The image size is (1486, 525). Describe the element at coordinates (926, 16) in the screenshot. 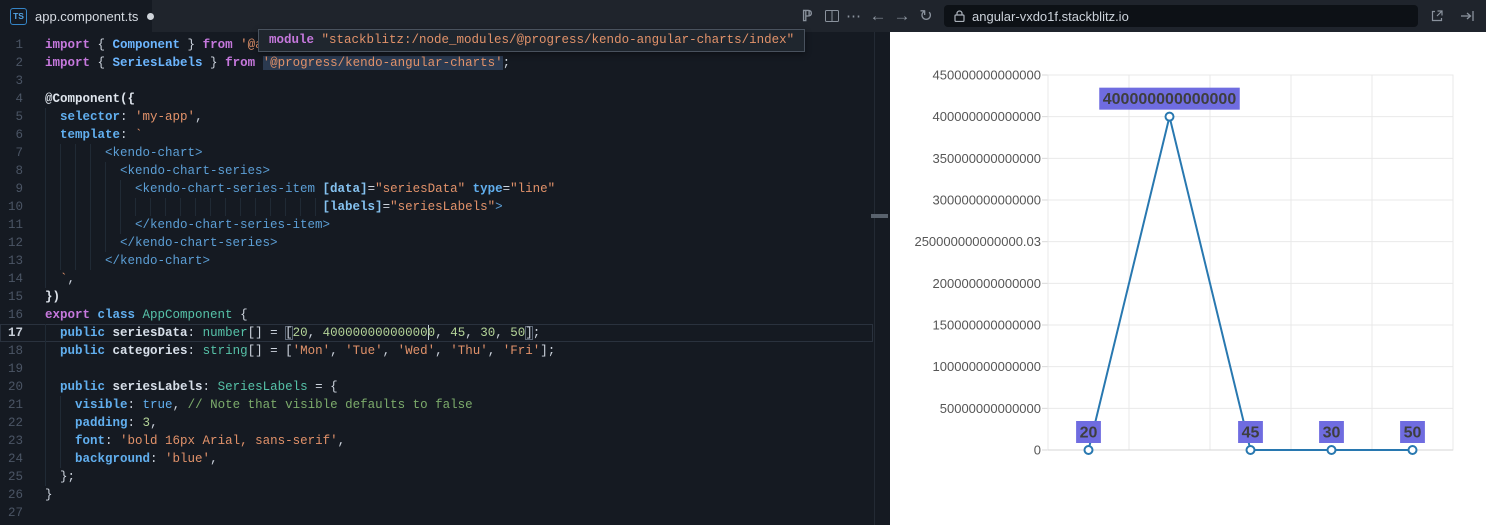

I see `reload-icon: ↻` at that location.